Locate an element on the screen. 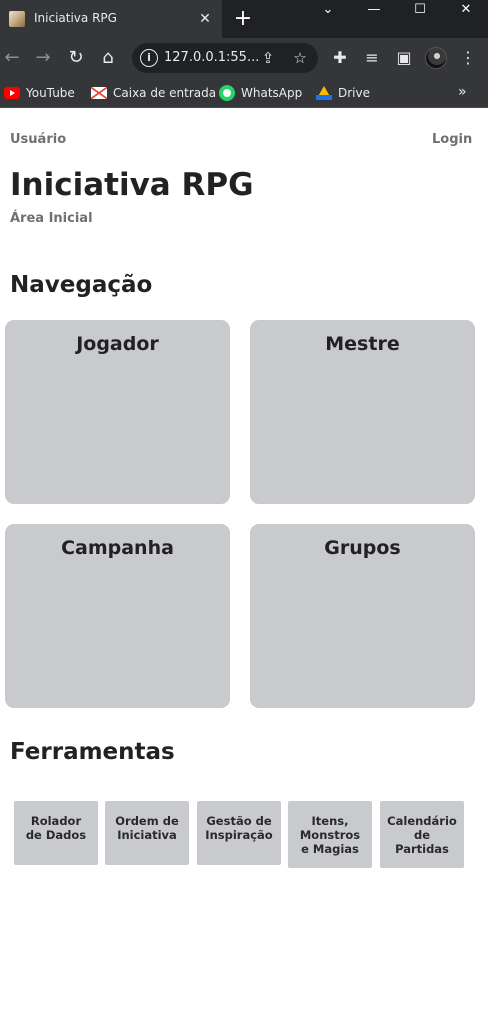 This screenshot has width=488, height=1029. bookmark-gmail: Caixa de entrada is located at coordinates (153, 93).